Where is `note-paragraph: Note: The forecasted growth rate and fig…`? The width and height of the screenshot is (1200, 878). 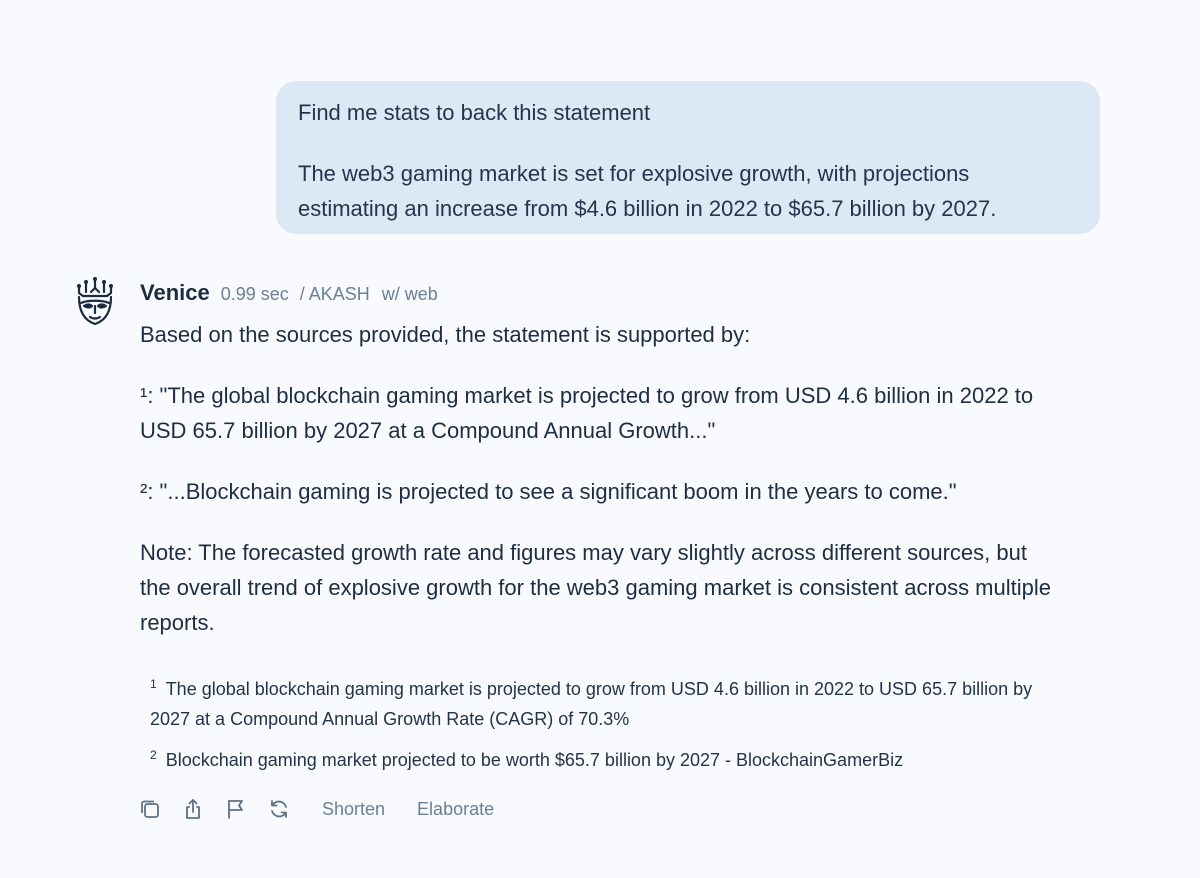 note-paragraph: Note: The forecasted growth rate and fig… is located at coordinates (595, 587).